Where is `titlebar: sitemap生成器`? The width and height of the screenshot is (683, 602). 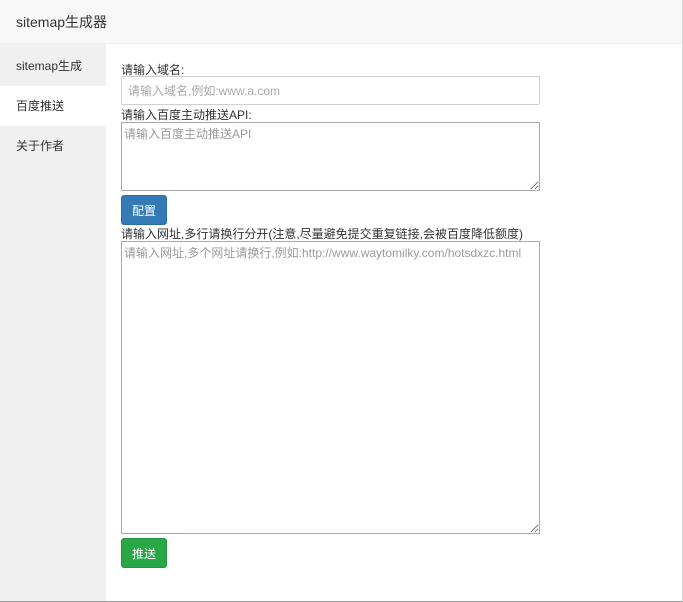 titlebar: sitemap生成器 is located at coordinates (341, 22).